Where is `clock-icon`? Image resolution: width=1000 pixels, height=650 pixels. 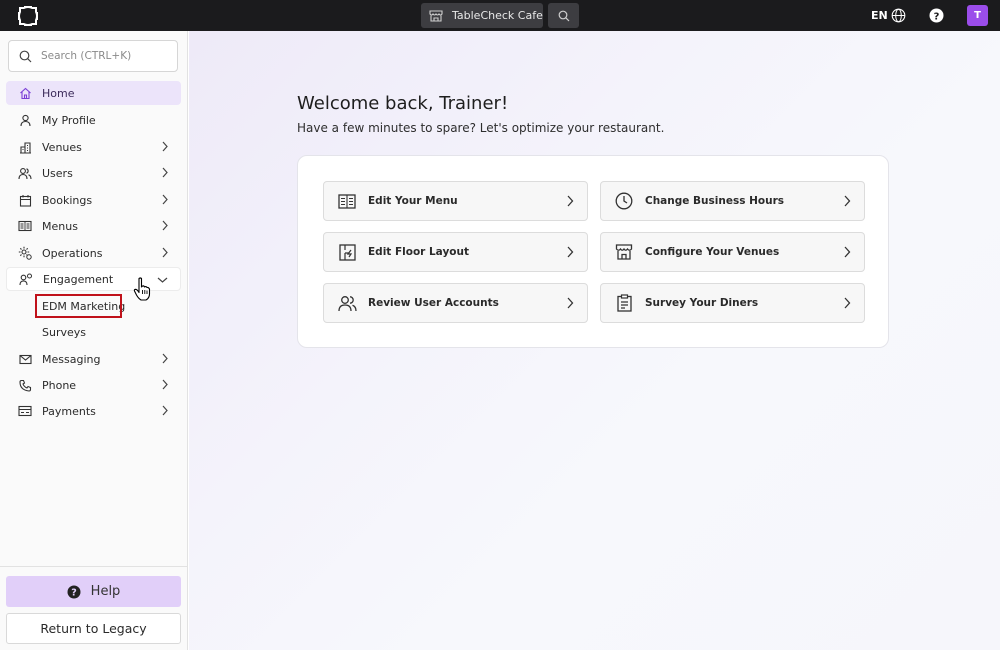
clock-icon is located at coordinates (624, 201).